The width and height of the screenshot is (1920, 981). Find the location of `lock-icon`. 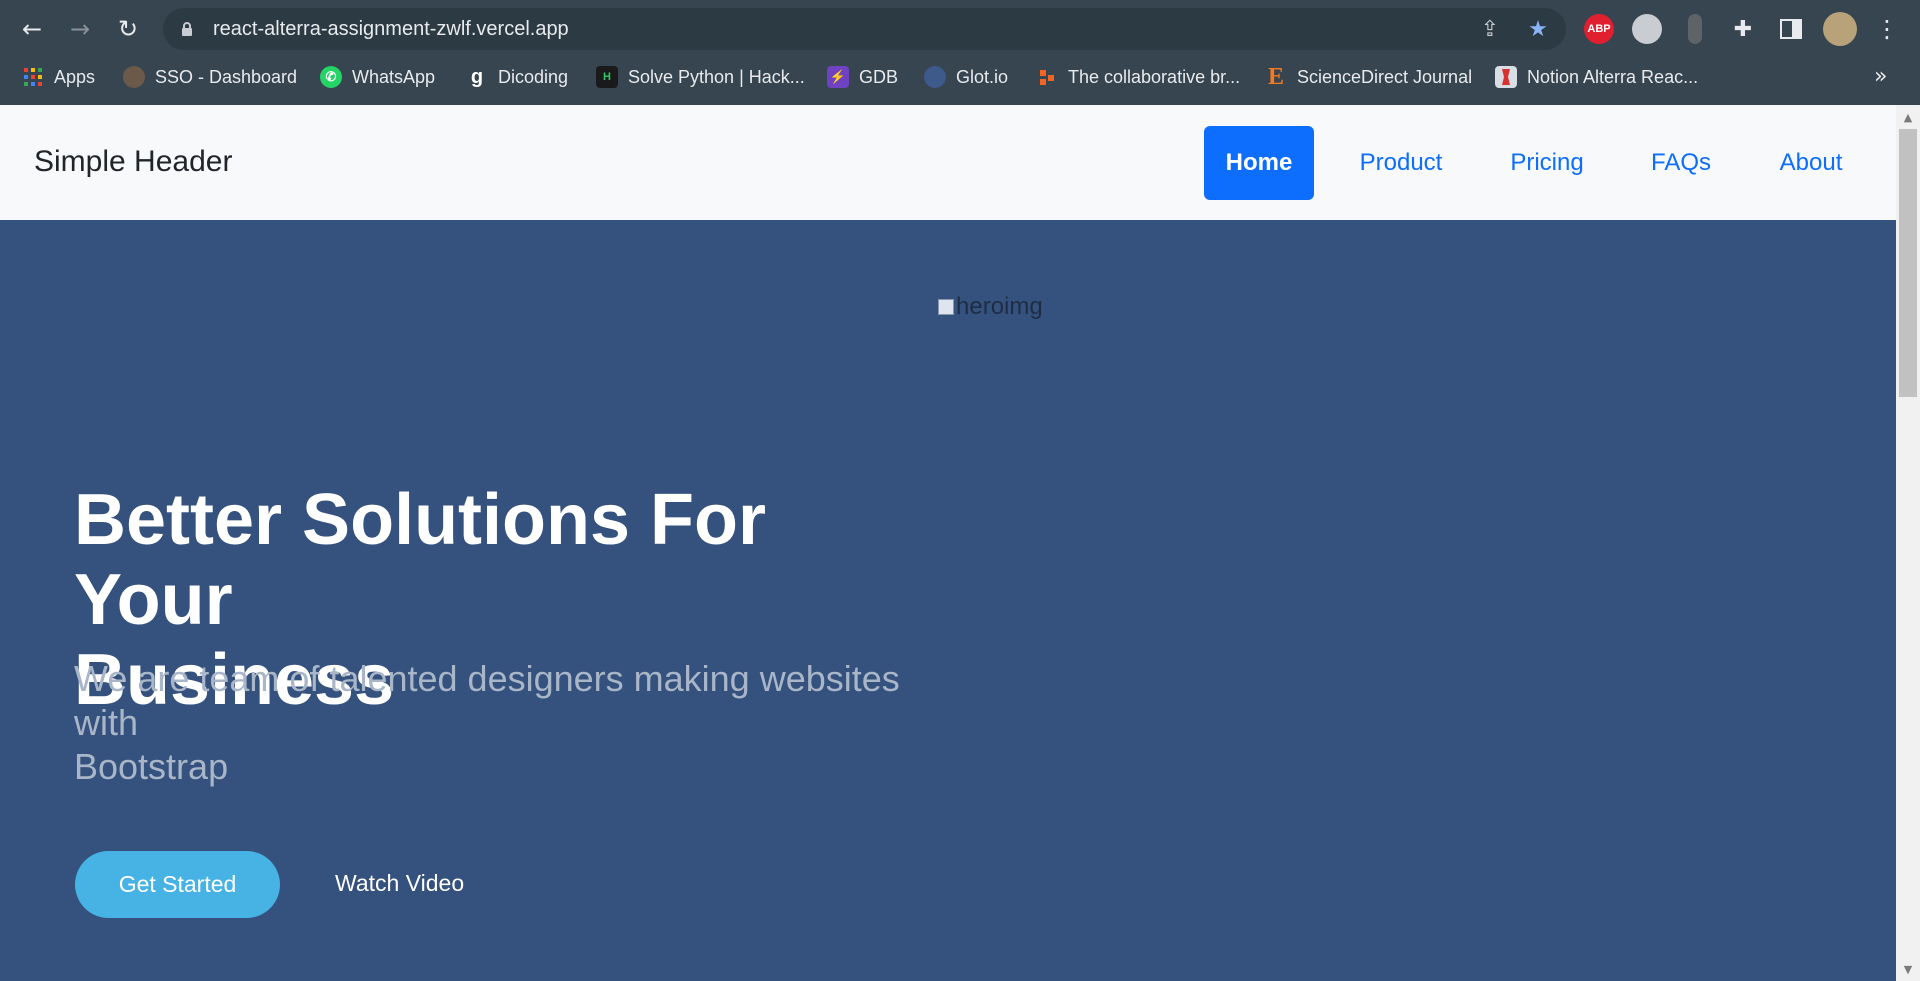

lock-icon is located at coordinates (187, 29).